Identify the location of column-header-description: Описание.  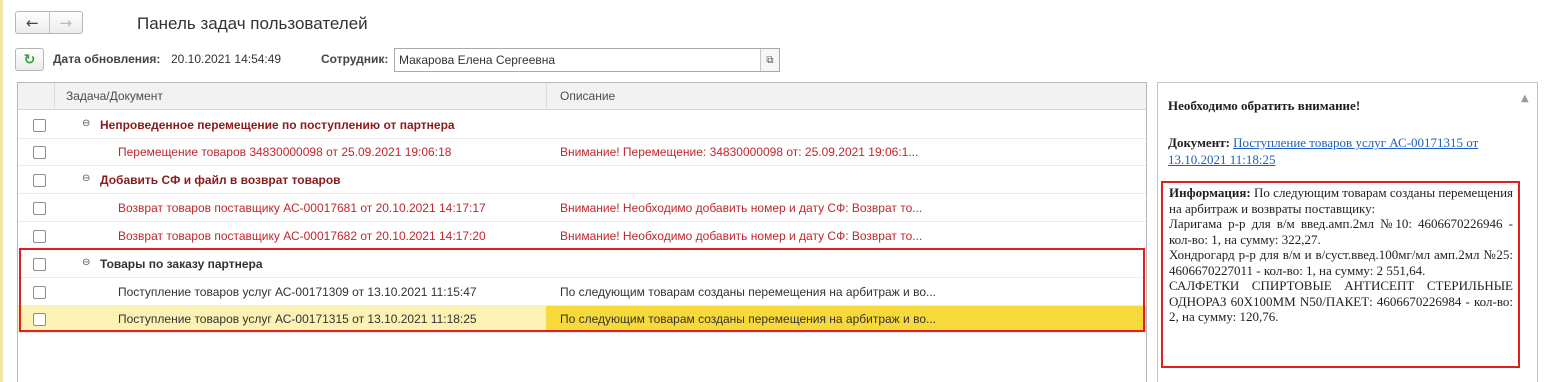
(587, 96).